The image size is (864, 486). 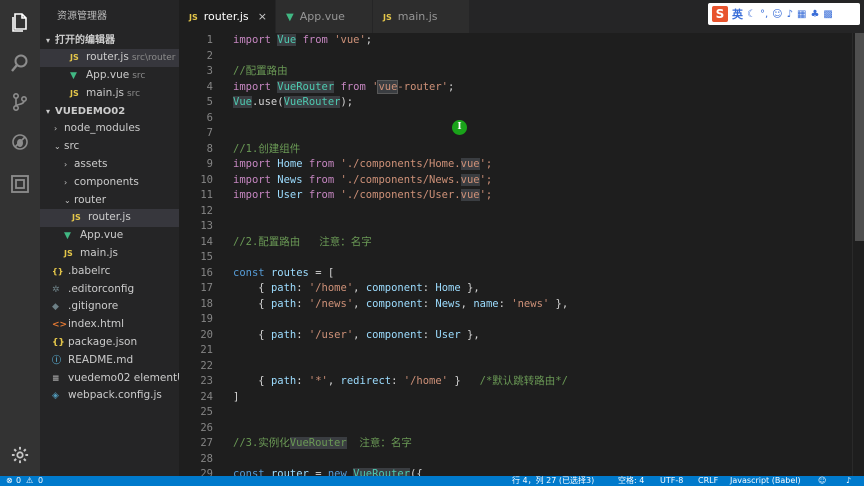 I want to click on close-icon: ×, so click(x=262, y=16).